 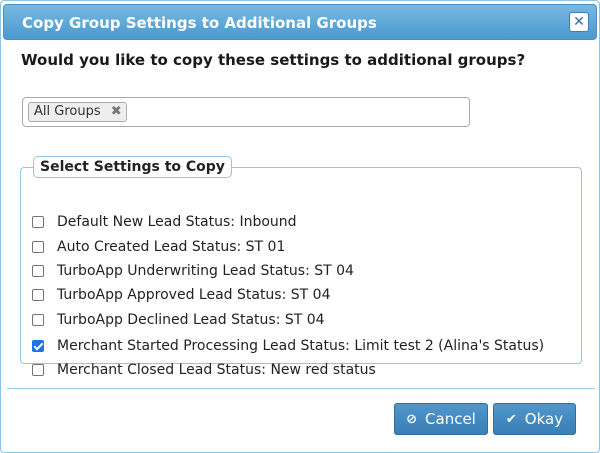 I want to click on cancel-button-label: Cancel, so click(x=450, y=419).